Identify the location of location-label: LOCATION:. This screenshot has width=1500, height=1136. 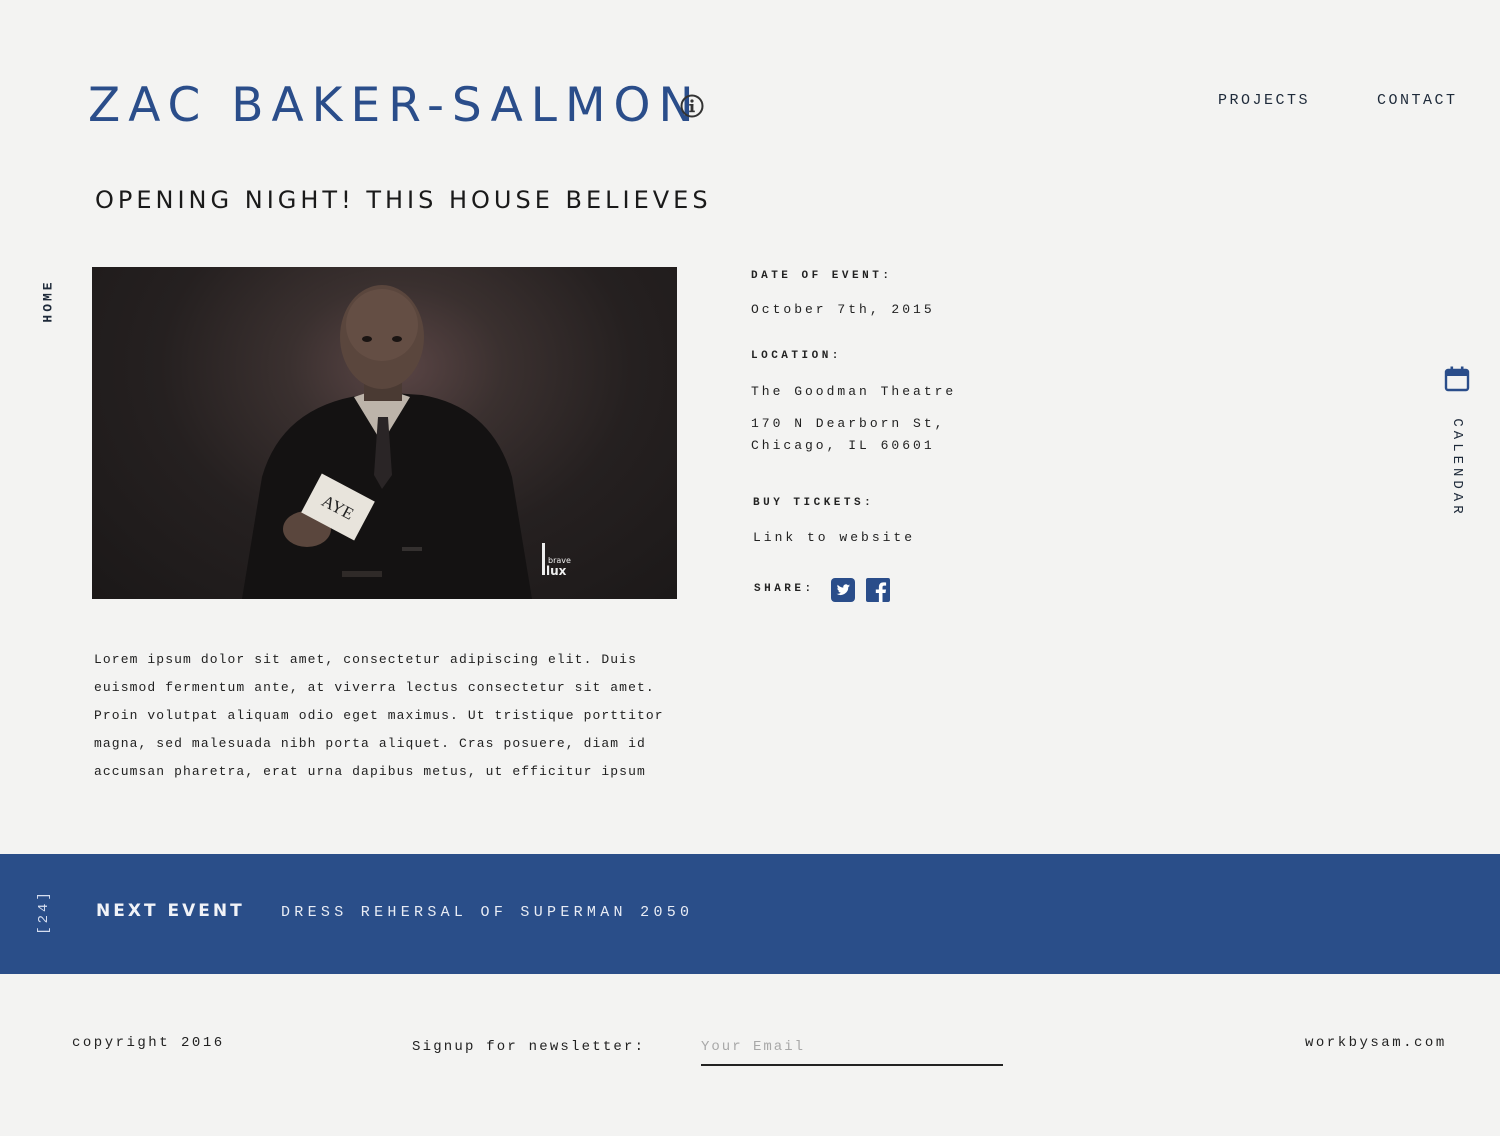
(796, 356).